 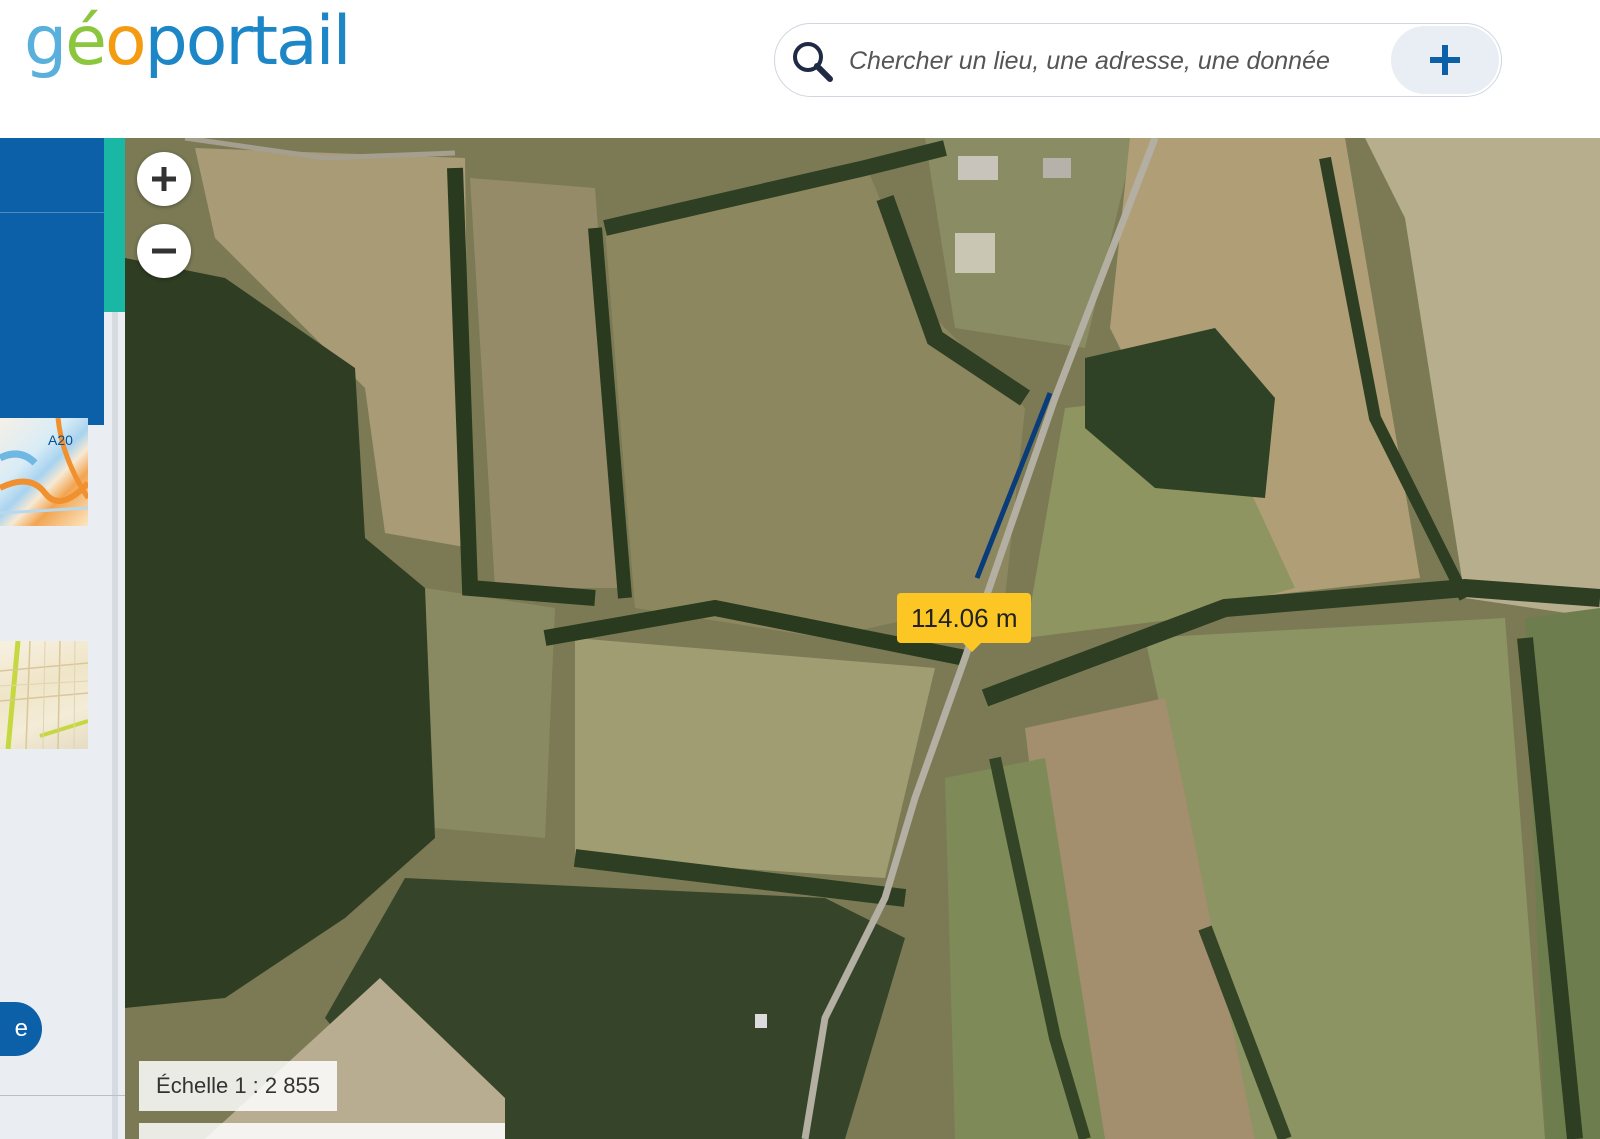 What do you see at coordinates (52, 319) in the screenshot?
I see `panel-title-block` at bounding box center [52, 319].